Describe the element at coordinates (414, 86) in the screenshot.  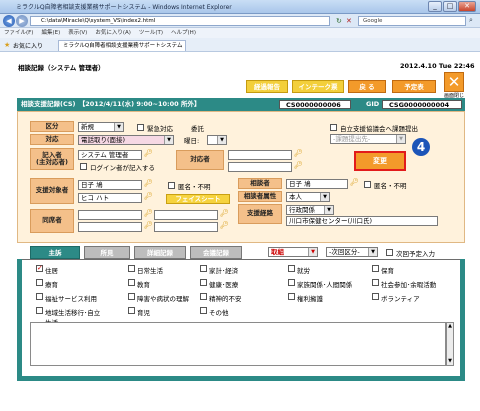
I see `schedule-button: 予定表` at that location.